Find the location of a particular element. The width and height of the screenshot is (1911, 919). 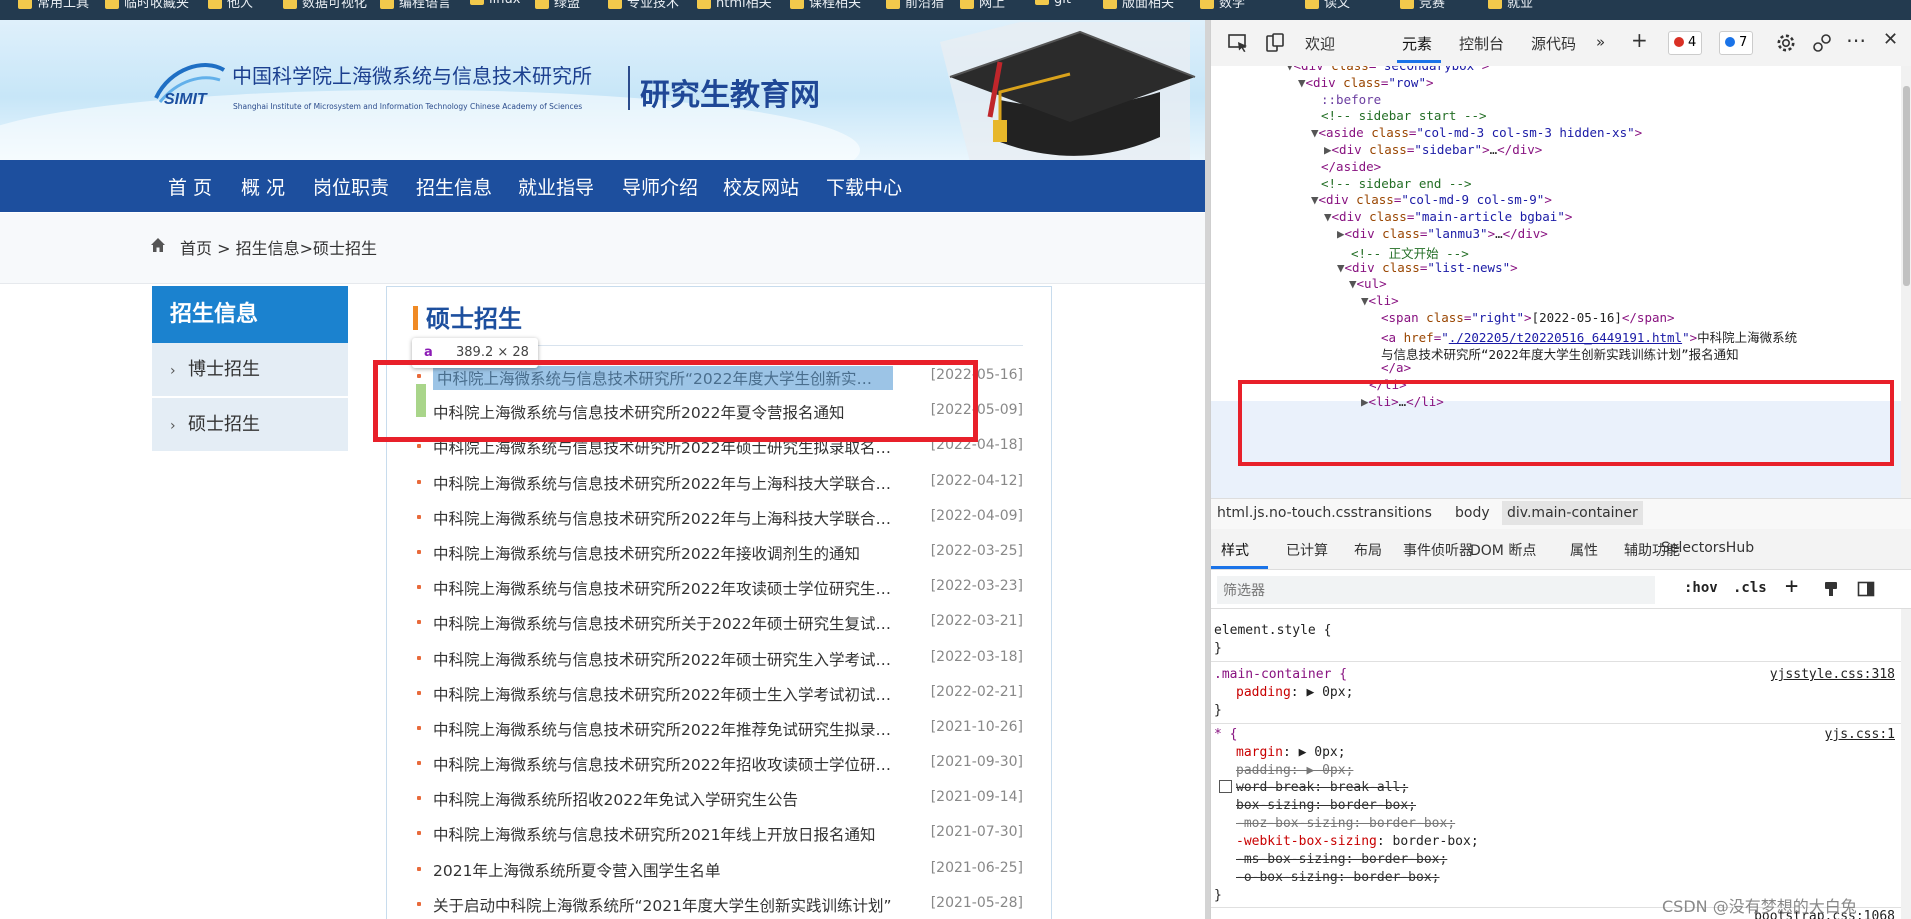

dom-scrollbar is located at coordinates (1906, 282).